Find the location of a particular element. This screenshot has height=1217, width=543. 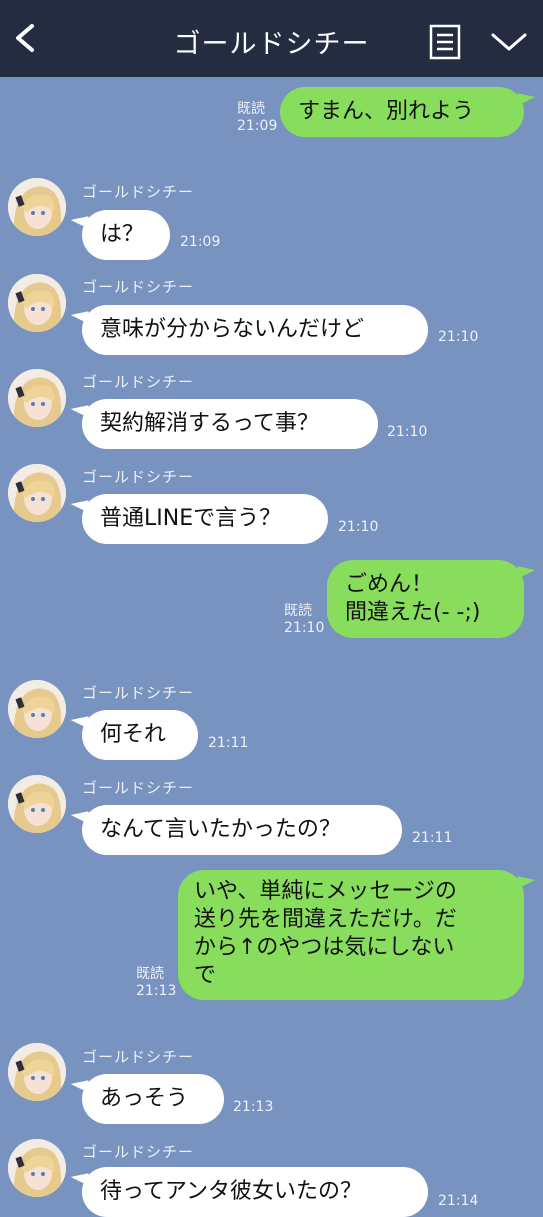

message-bubble-incoming: 何それ is located at coordinates (140, 735).